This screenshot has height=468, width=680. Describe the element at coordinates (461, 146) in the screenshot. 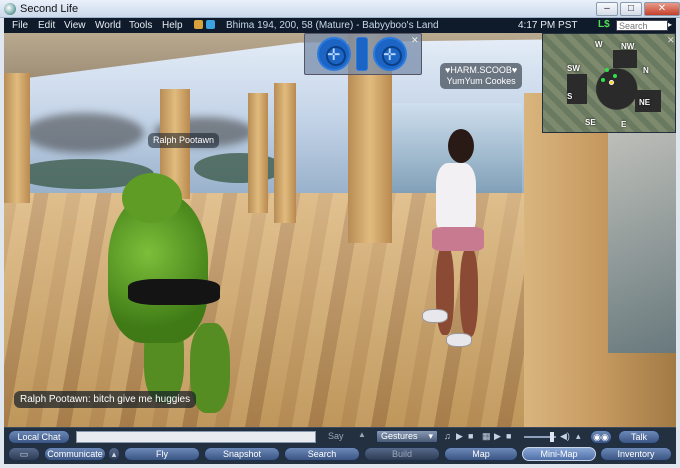

I see `avatar-head` at that location.